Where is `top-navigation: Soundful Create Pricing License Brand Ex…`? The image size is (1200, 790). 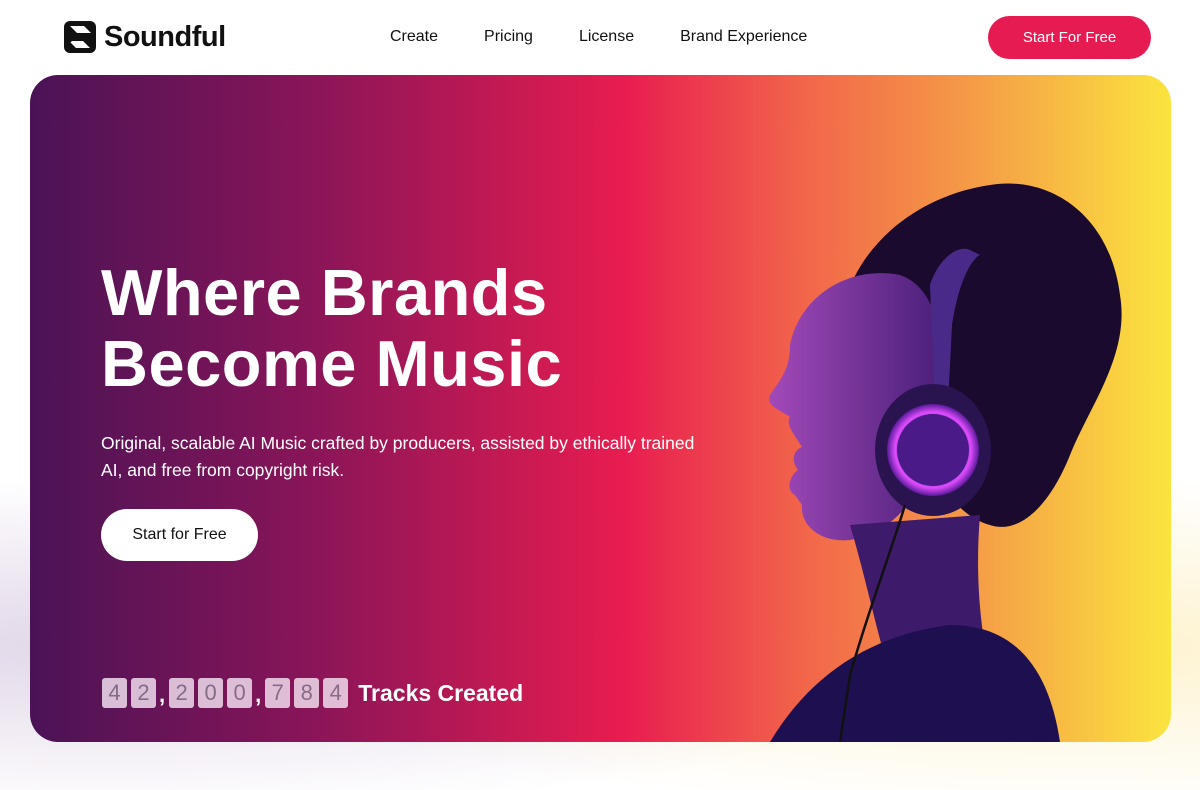
top-navigation: Soundful Create Pricing License Brand Ex… is located at coordinates (600, 37).